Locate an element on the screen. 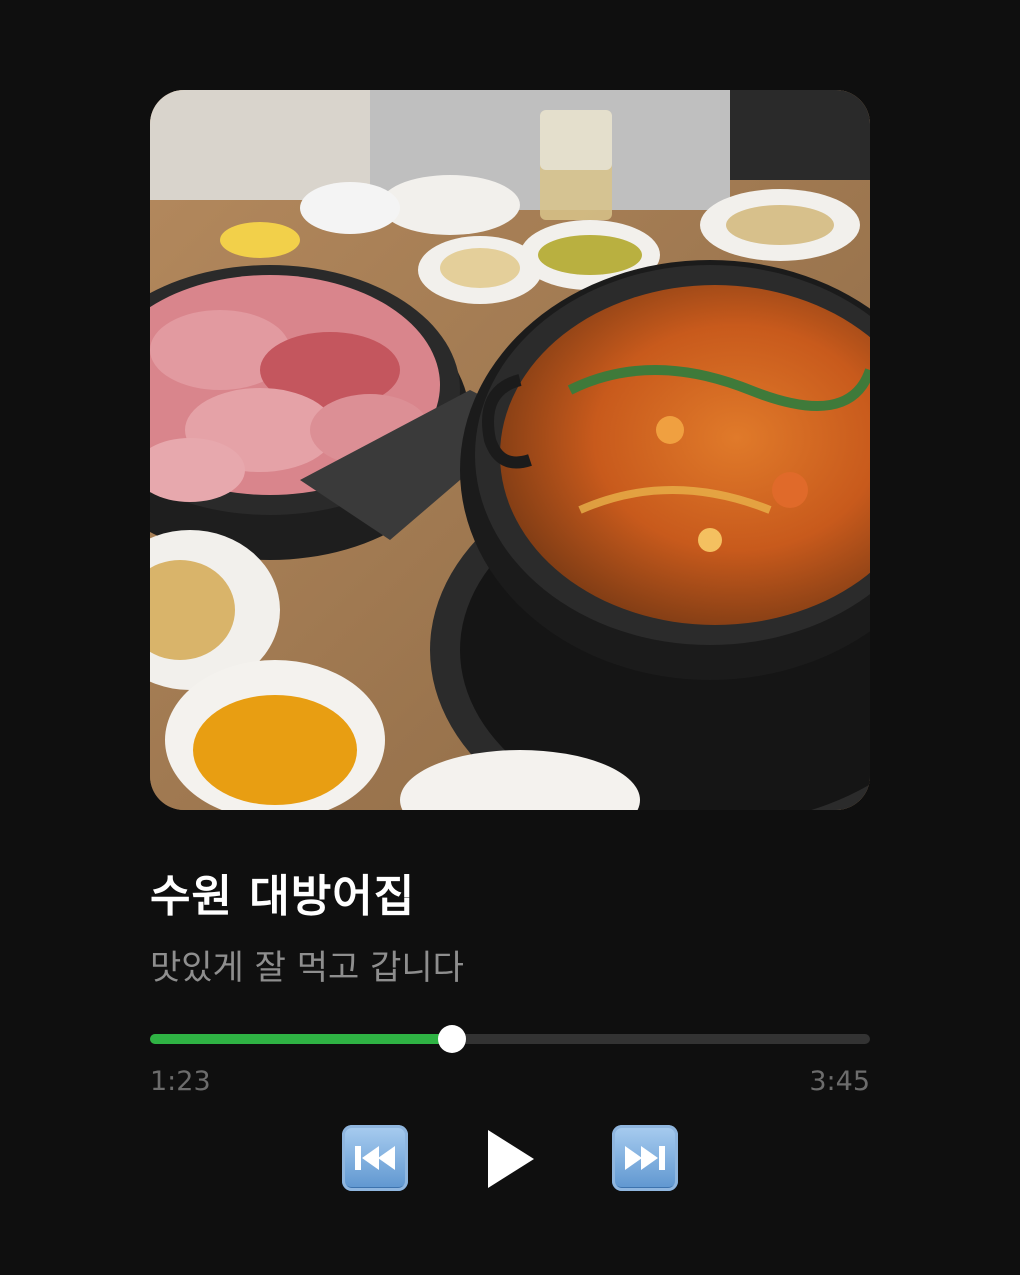  play-icon is located at coordinates (511, 1159).